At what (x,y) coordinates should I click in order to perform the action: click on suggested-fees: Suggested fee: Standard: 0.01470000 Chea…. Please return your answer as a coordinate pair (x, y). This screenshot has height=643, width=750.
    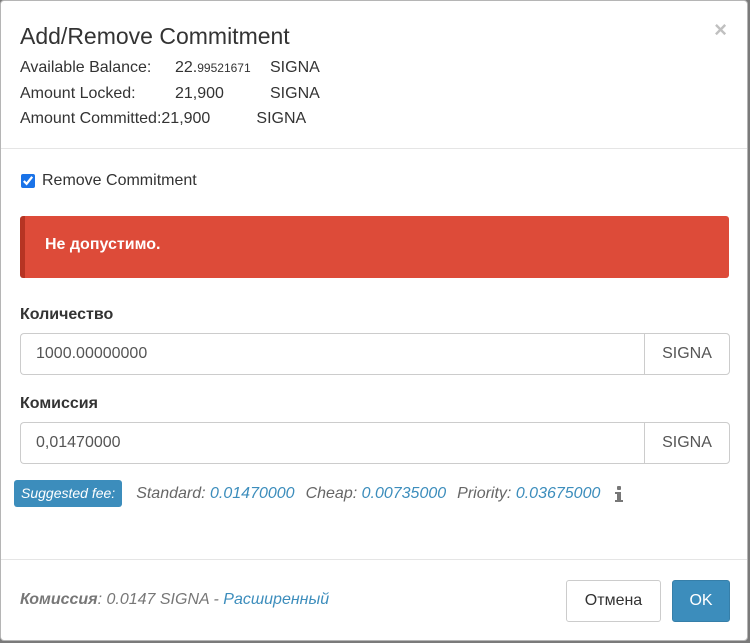
    Looking at the image, I should click on (371, 493).